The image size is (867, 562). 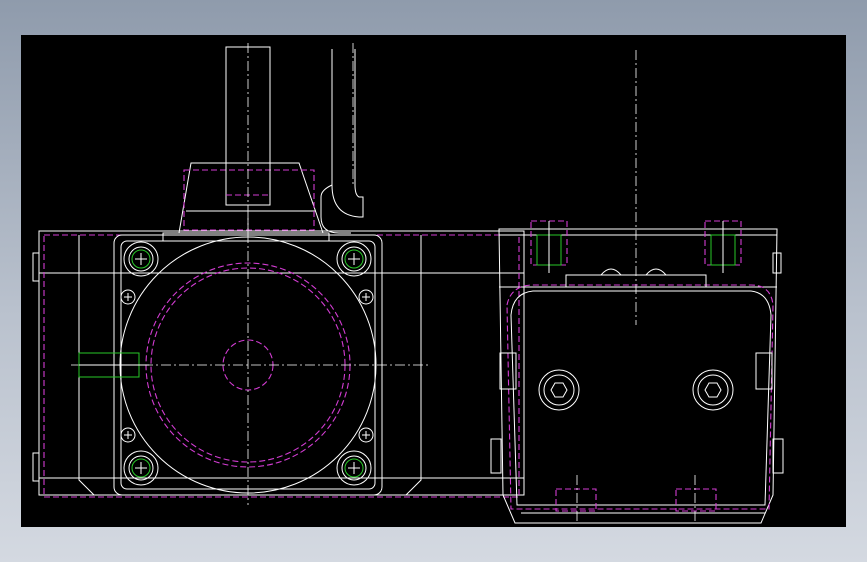 What do you see at coordinates (637, 363) in the screenshot?
I see `side-ribs` at bounding box center [637, 363].